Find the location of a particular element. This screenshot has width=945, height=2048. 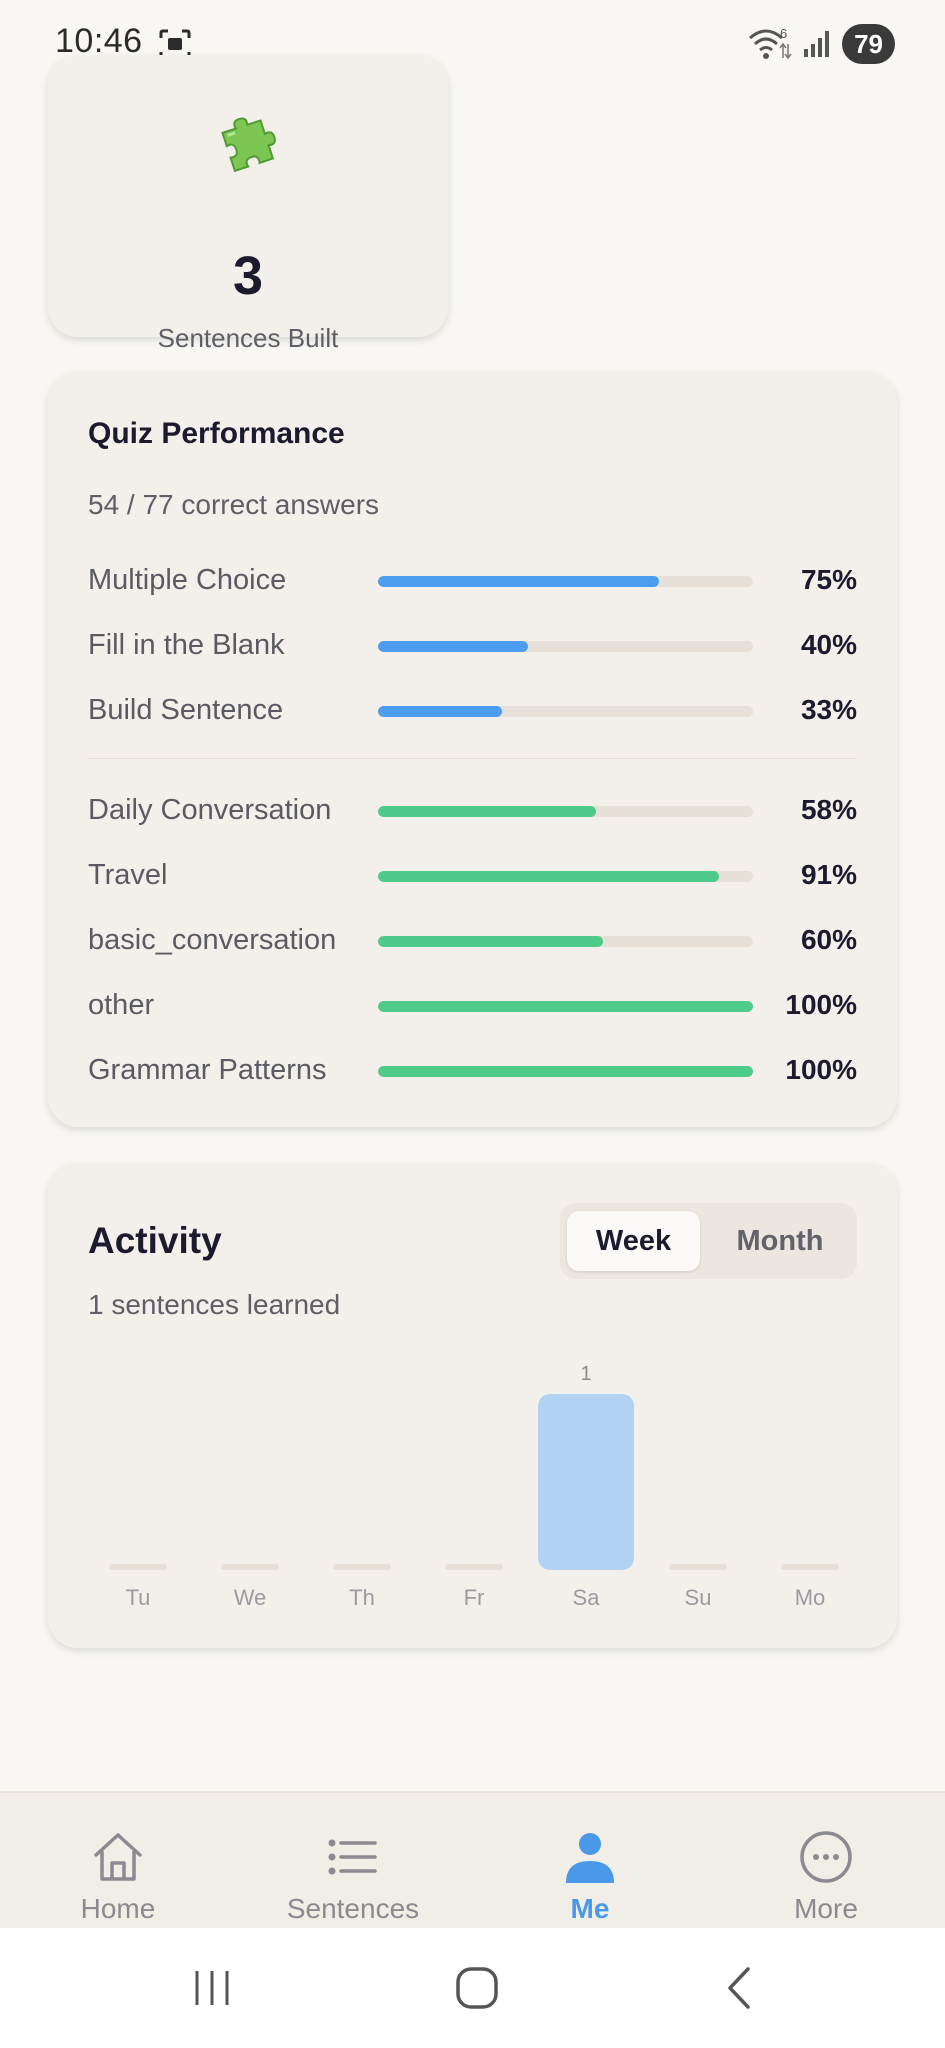

nav-label-more: More is located at coordinates (826, 1908).